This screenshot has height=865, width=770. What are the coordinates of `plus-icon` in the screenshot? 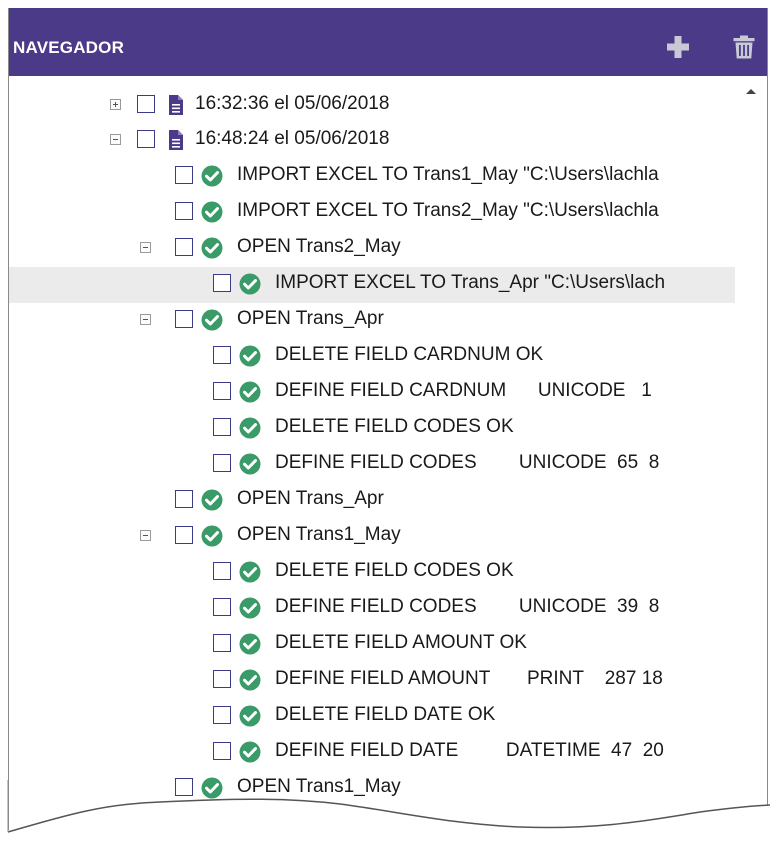 It's located at (678, 47).